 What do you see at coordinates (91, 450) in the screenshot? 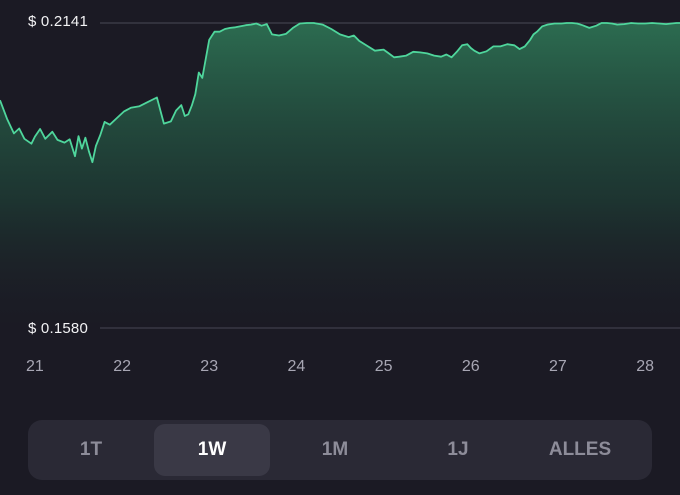
I see `range-button-1t: 1T` at bounding box center [91, 450].